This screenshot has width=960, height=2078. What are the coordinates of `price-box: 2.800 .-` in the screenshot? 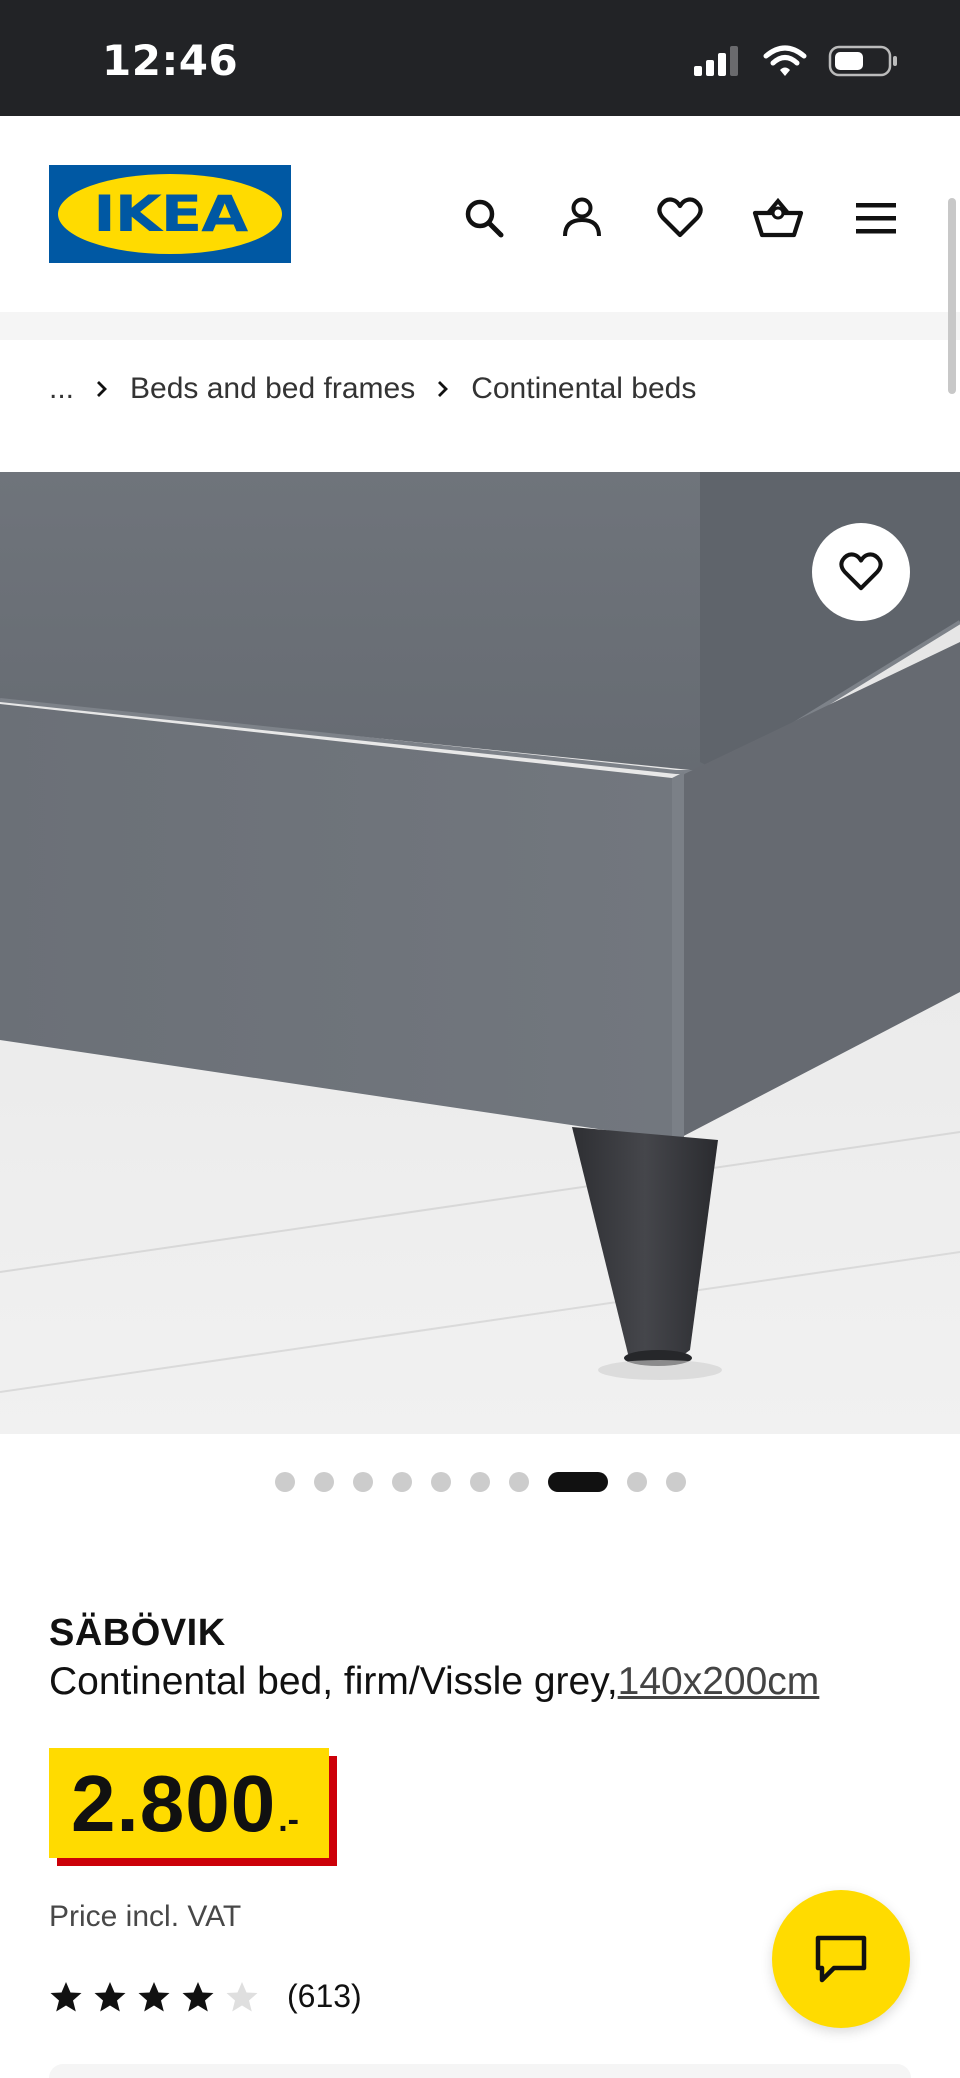 It's located at (189, 1803).